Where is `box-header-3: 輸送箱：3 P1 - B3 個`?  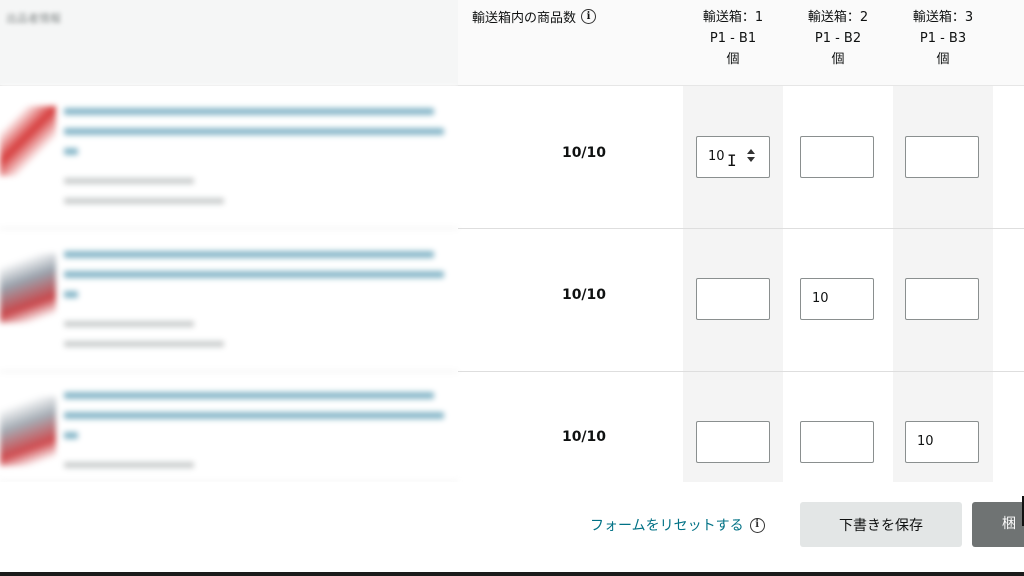
box-header-3: 輸送箱：3 P1 - B3 個 is located at coordinates (943, 38).